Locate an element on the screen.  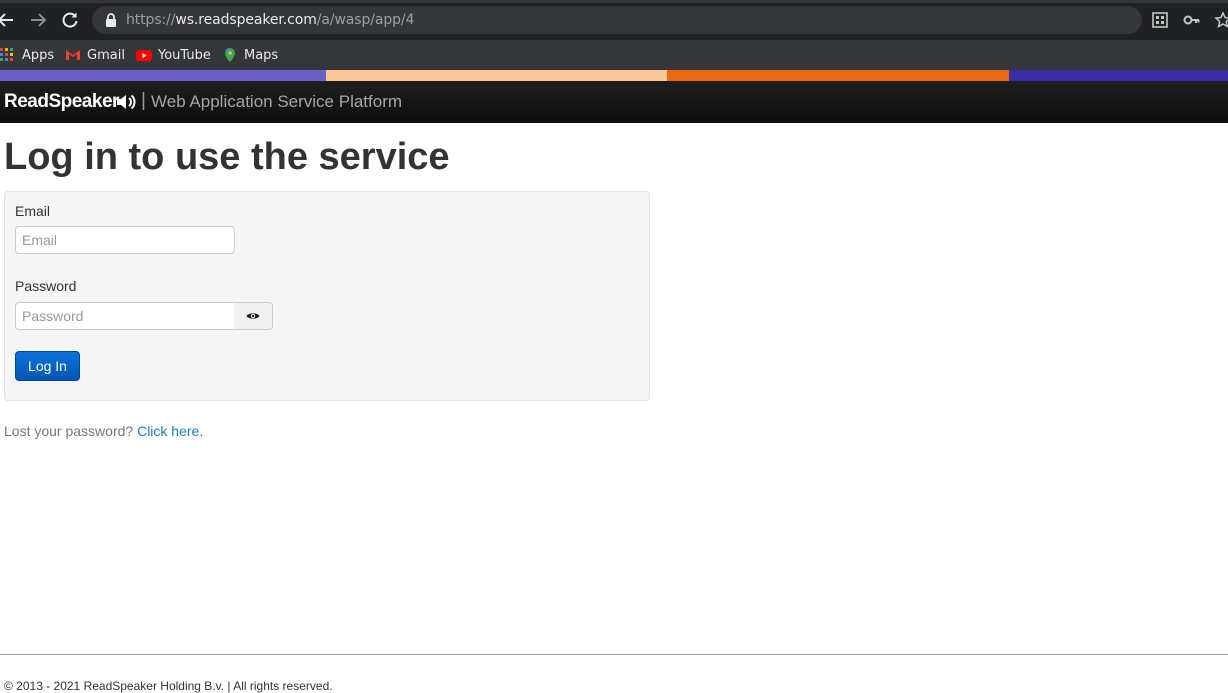
arrow-right-icon is located at coordinates (39, 20).